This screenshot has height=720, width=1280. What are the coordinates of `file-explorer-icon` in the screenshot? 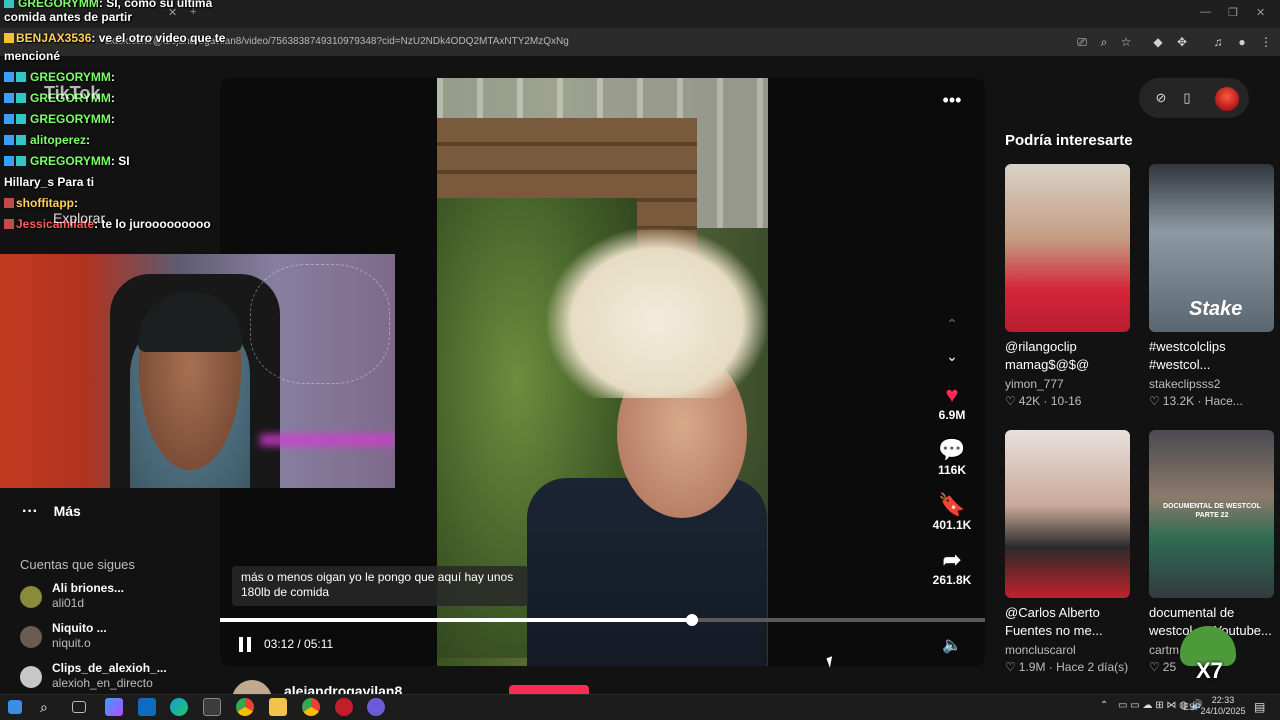 It's located at (278, 707).